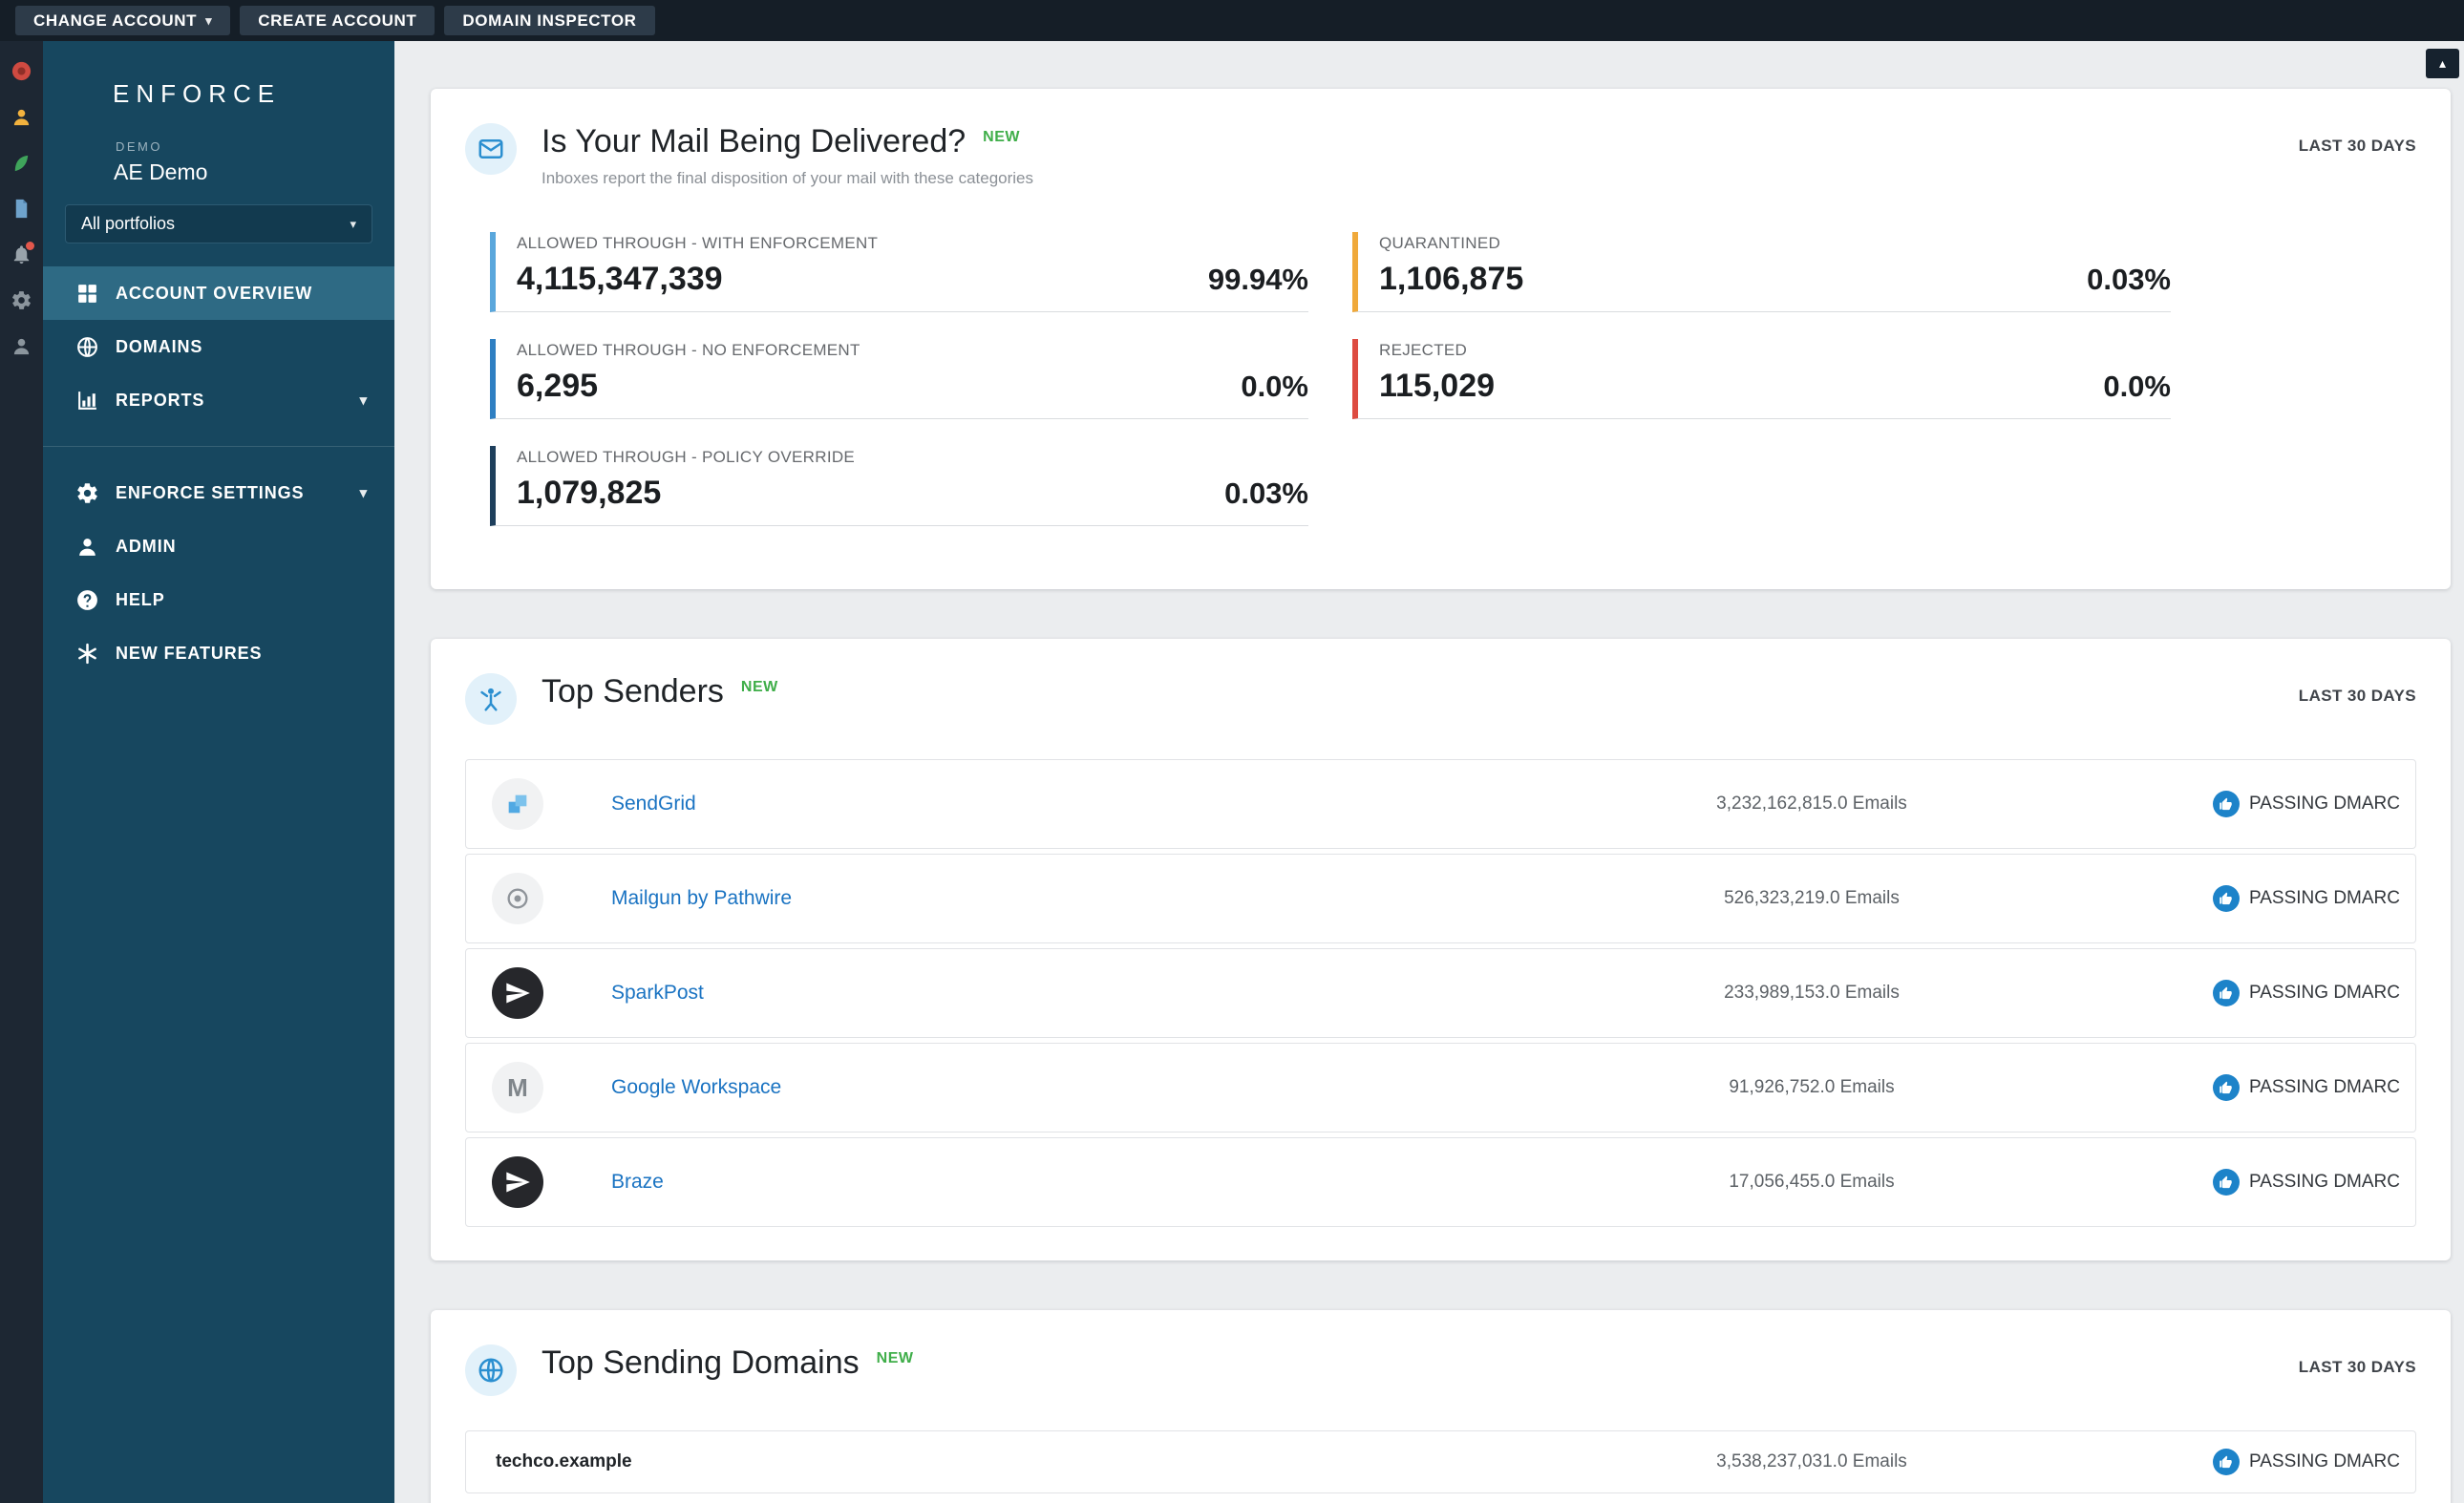  I want to click on stat-label: ALLOWED THROUGH - NO ENFORCEMENT, so click(688, 350).